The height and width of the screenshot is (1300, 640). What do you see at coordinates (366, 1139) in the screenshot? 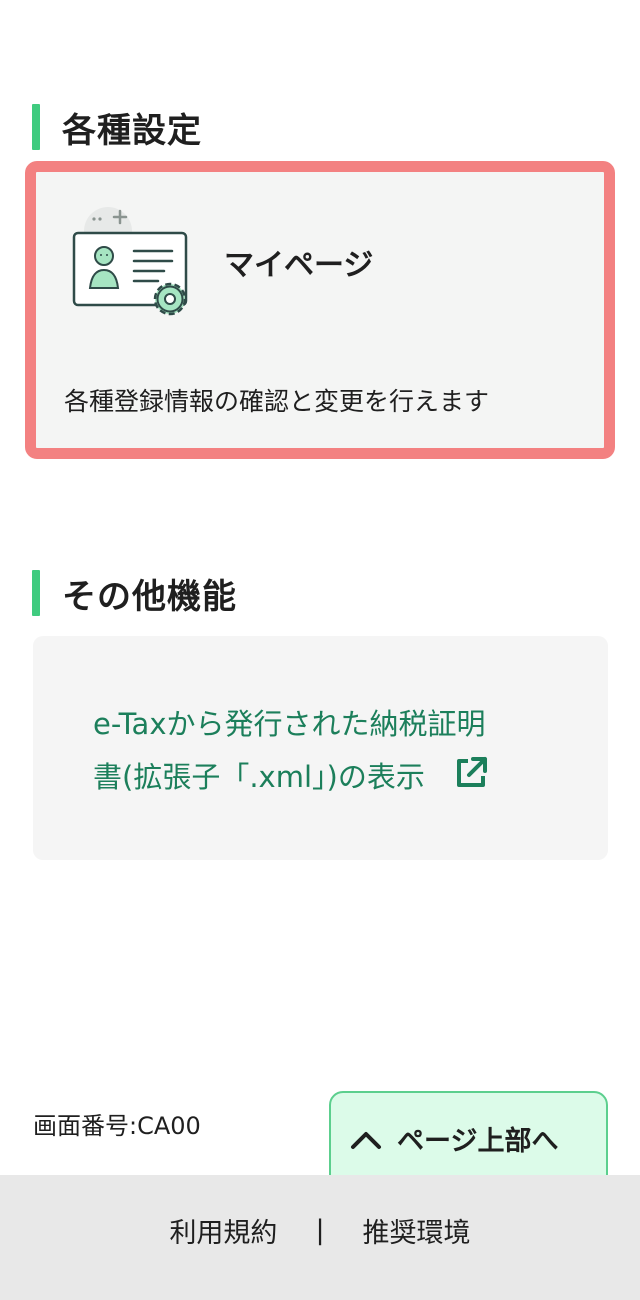
I see `chevron-up-icon` at bounding box center [366, 1139].